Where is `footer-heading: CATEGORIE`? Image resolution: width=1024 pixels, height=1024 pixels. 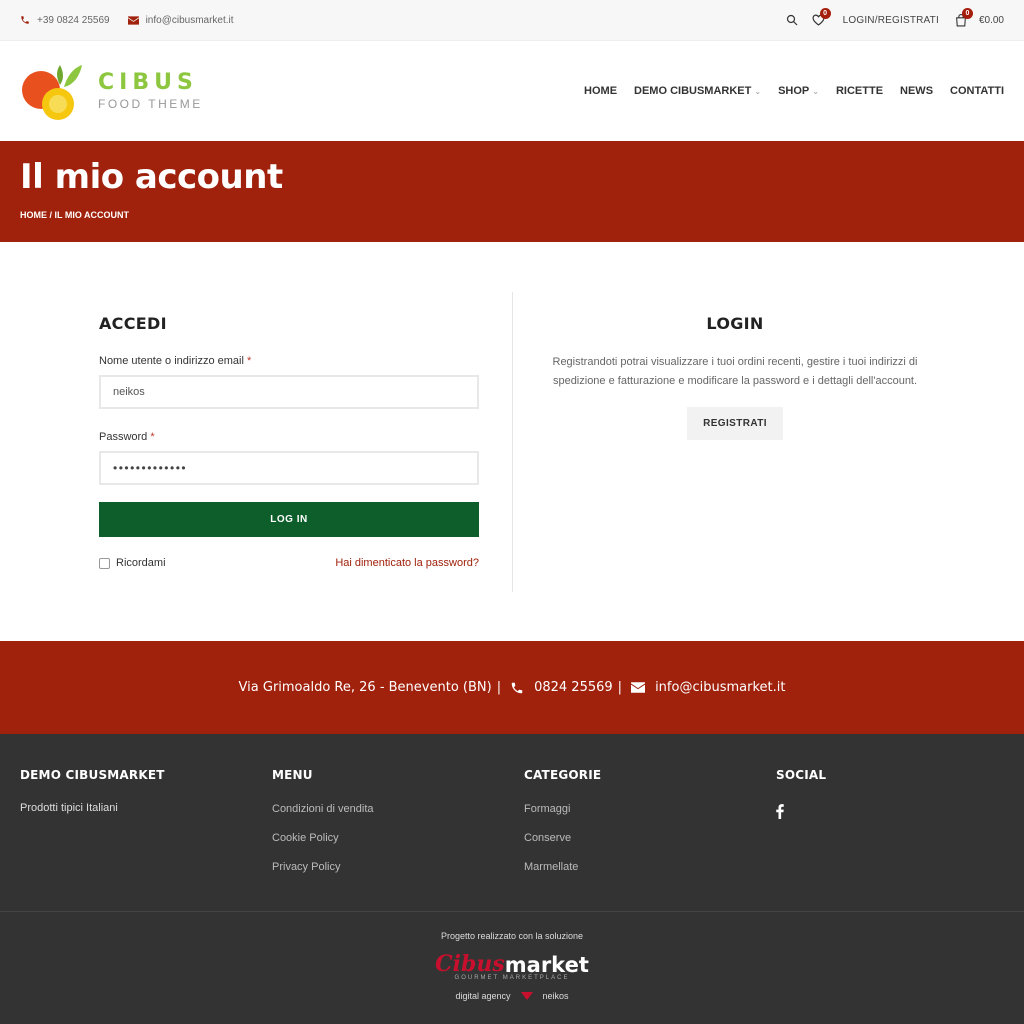 footer-heading: CATEGORIE is located at coordinates (563, 775).